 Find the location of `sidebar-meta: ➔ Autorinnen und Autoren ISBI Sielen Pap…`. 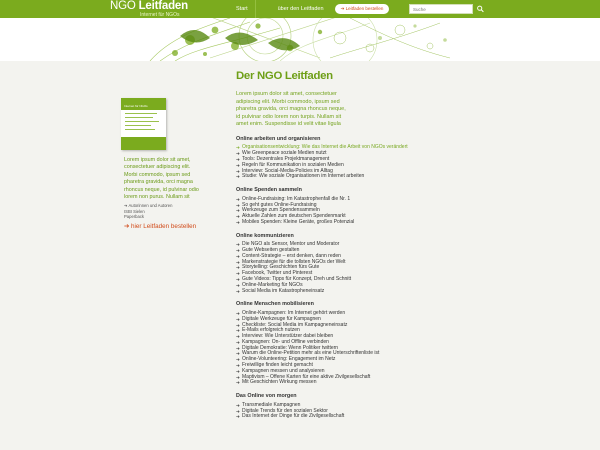

sidebar-meta: ➔ Autorinnen und Autoren ISBI Sielen Pap… is located at coordinates (164, 211).